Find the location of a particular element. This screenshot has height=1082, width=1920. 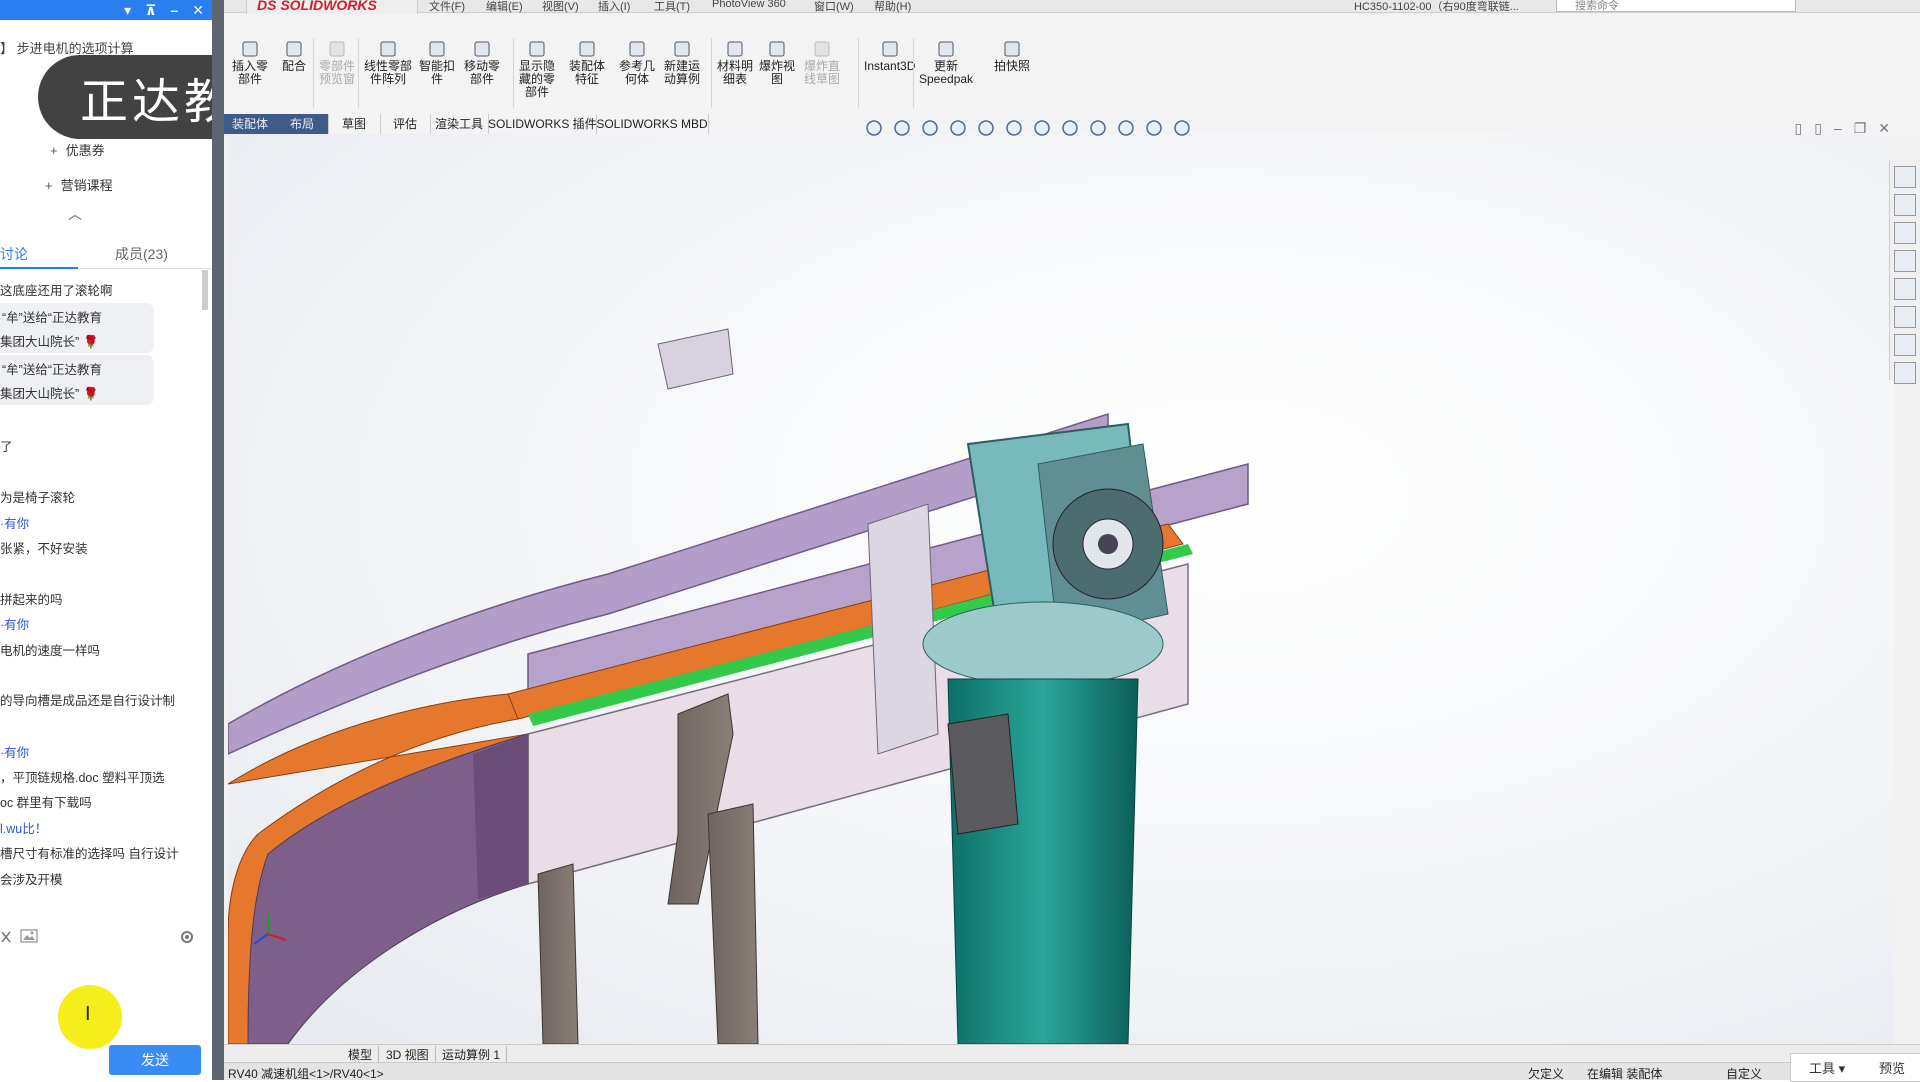

menu-insert: 插入(I) is located at coordinates (614, 7).